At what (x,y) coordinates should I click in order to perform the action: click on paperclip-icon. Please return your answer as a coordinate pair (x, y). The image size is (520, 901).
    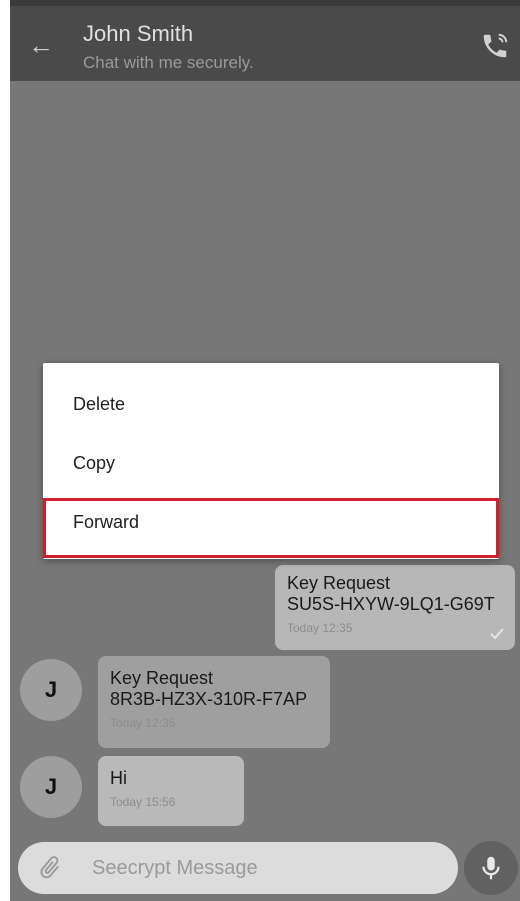
    Looking at the image, I should click on (50, 868).